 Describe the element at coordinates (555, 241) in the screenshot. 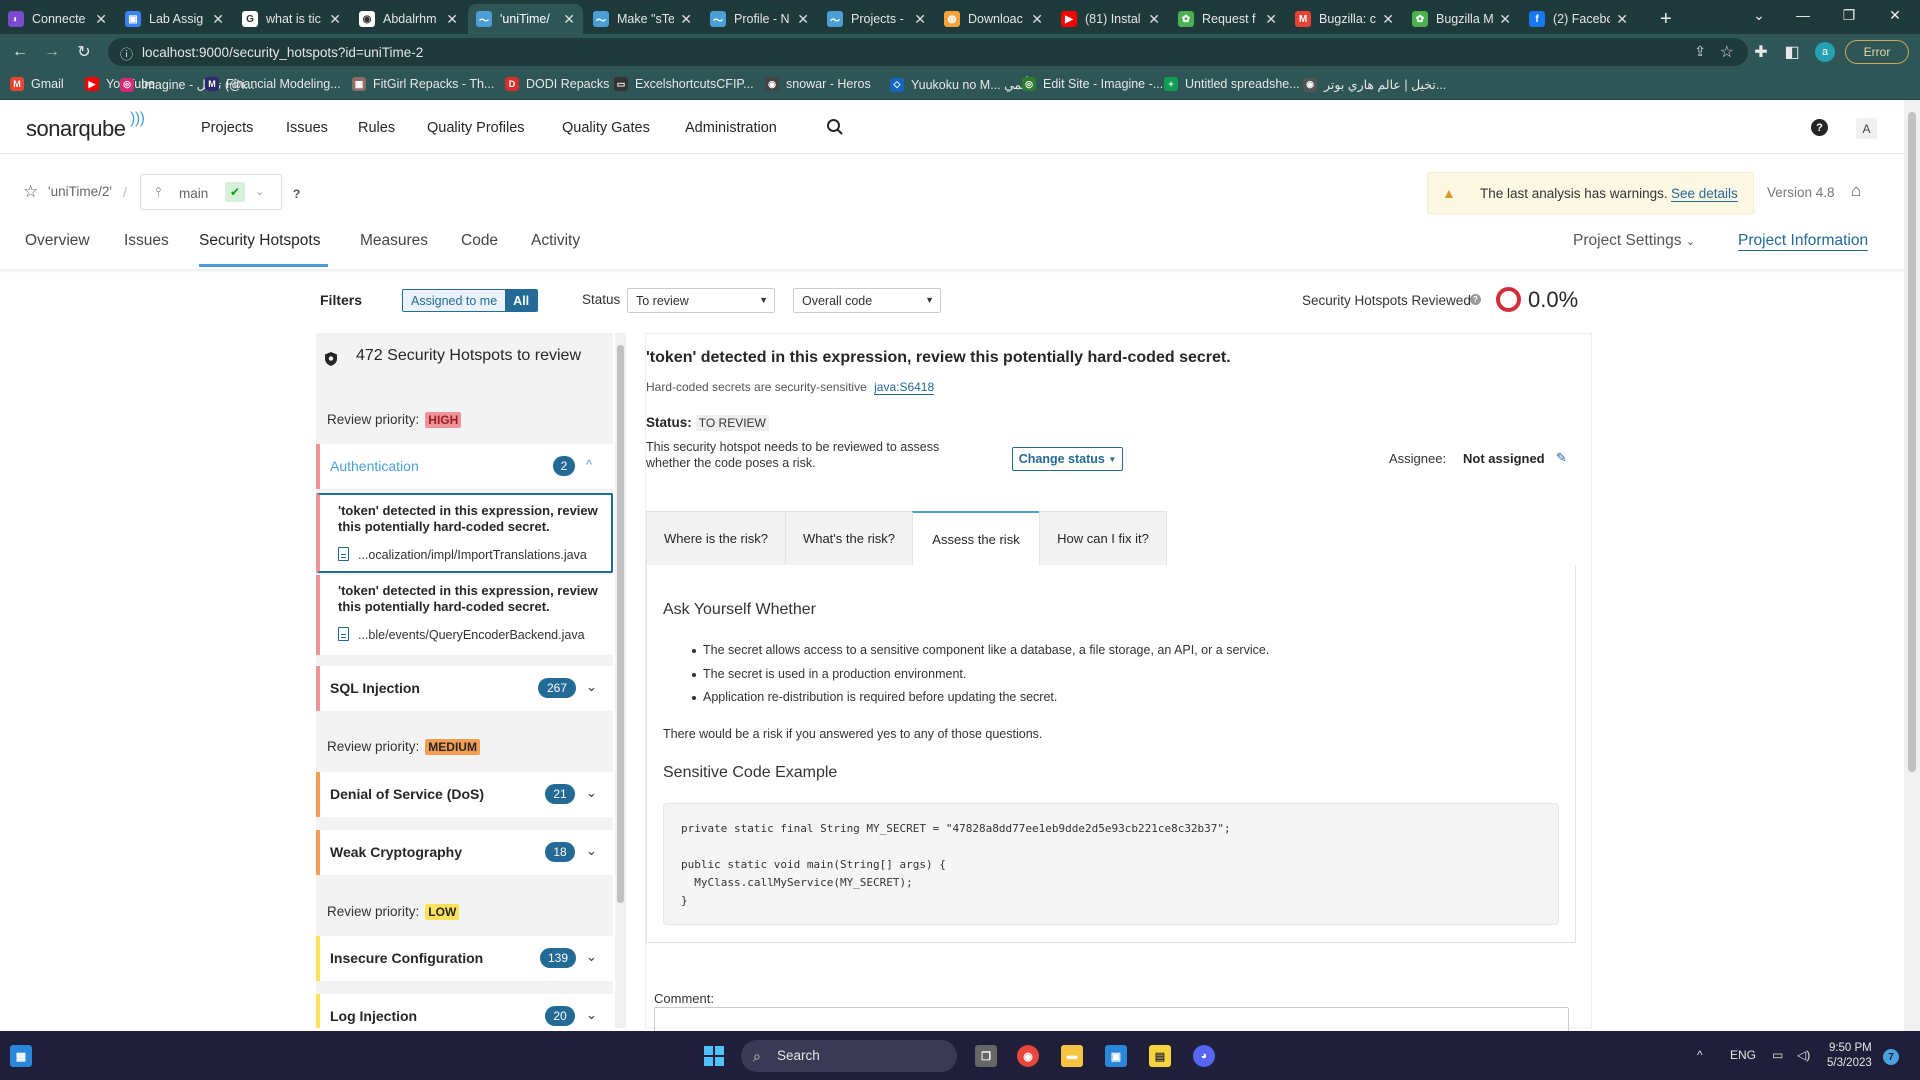

I see `tab-activity: Activity` at that location.